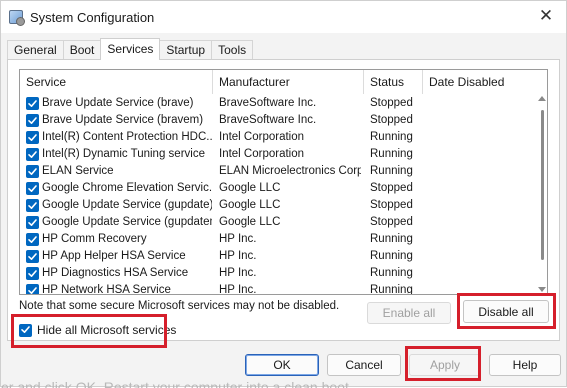  Describe the element at coordinates (186, 50) in the screenshot. I see `tab-startup: Startup` at that location.